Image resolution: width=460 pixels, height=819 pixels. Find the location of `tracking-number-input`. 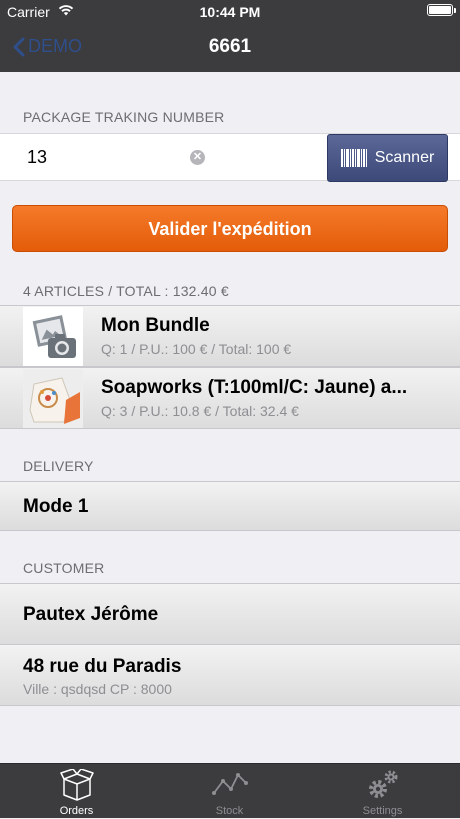

tracking-number-input is located at coordinates (102, 157).